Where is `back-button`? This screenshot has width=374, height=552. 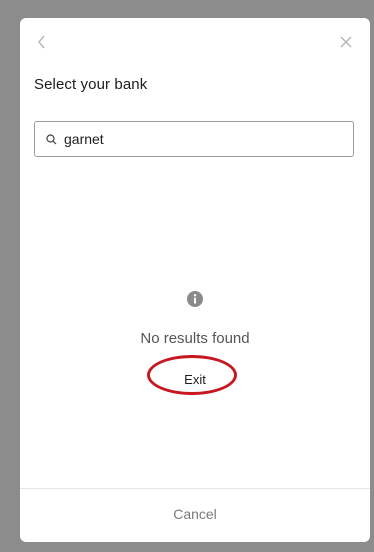
back-button is located at coordinates (42, 42).